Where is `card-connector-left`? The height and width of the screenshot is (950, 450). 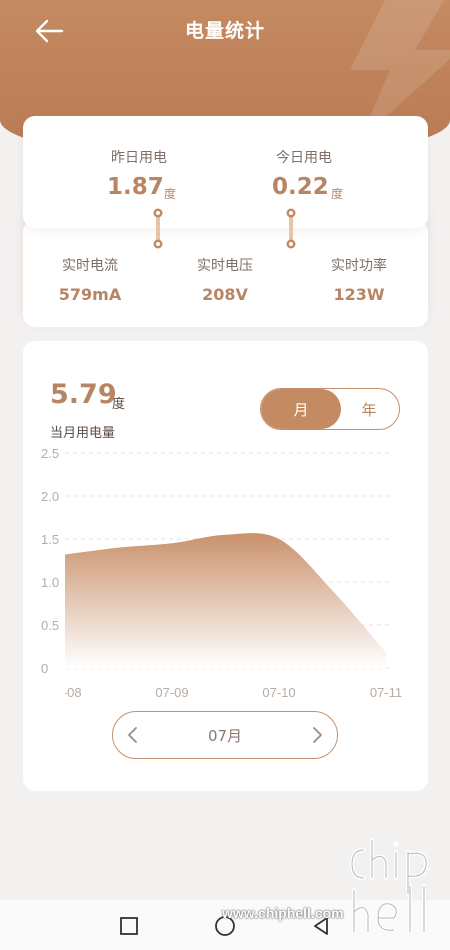 card-connector-left is located at coordinates (158, 228).